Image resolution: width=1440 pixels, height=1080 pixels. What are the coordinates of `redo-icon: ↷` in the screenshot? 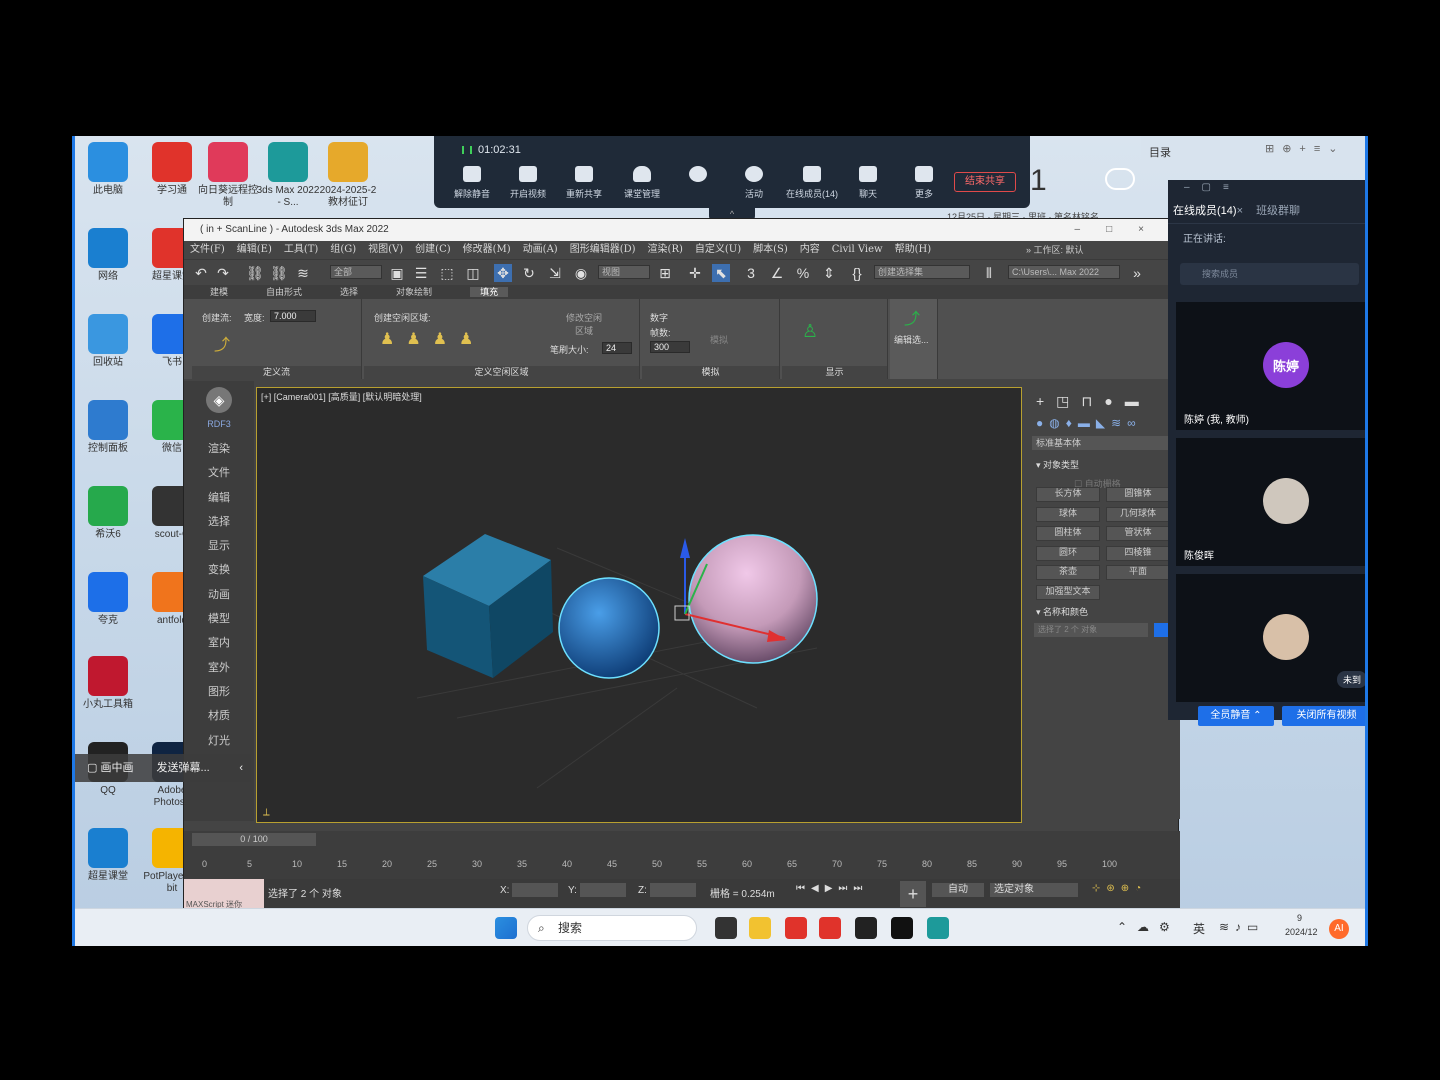 It's located at (223, 273).